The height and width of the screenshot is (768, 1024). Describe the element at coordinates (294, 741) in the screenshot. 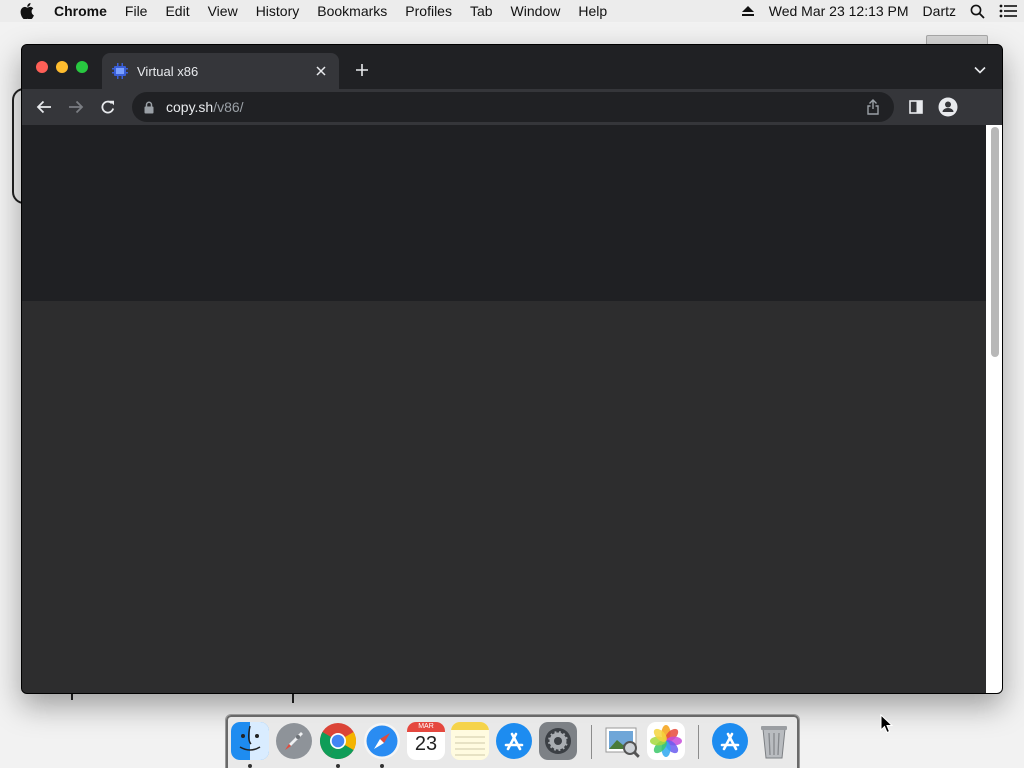

I see `launchpad-icon` at that location.